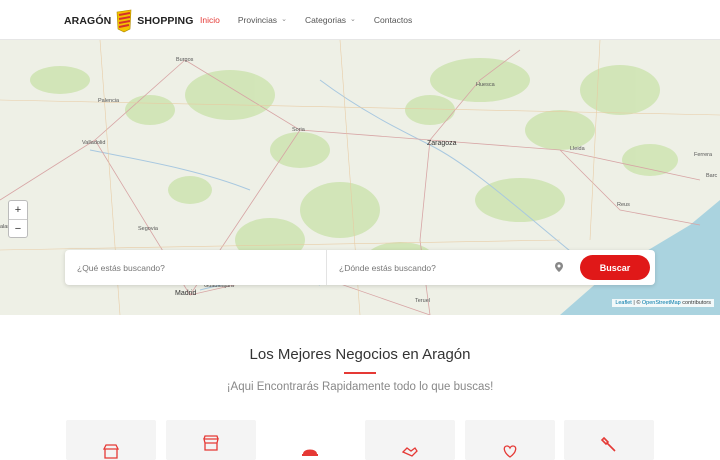 This screenshot has width=720, height=460. I want to click on what-search-input: ¿Qué estás buscando?, so click(196, 267).